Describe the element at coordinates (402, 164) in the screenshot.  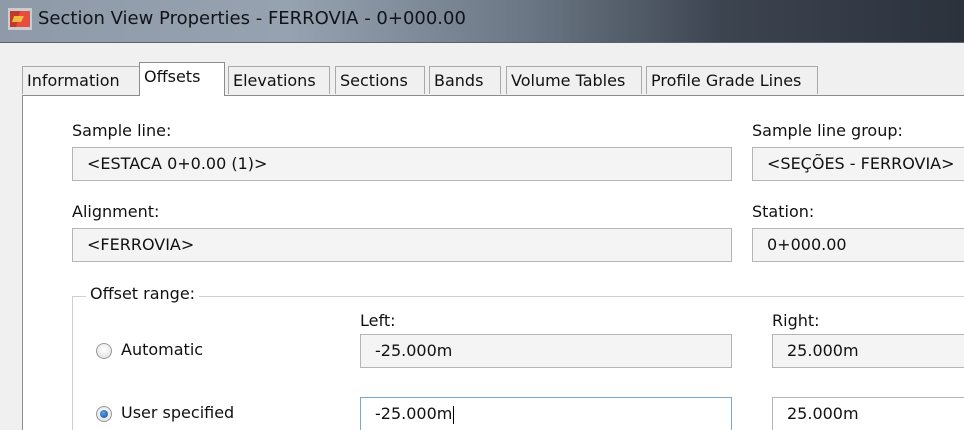
I see `sample-line-field: <ESTACA 0+0.00 (1)>` at that location.